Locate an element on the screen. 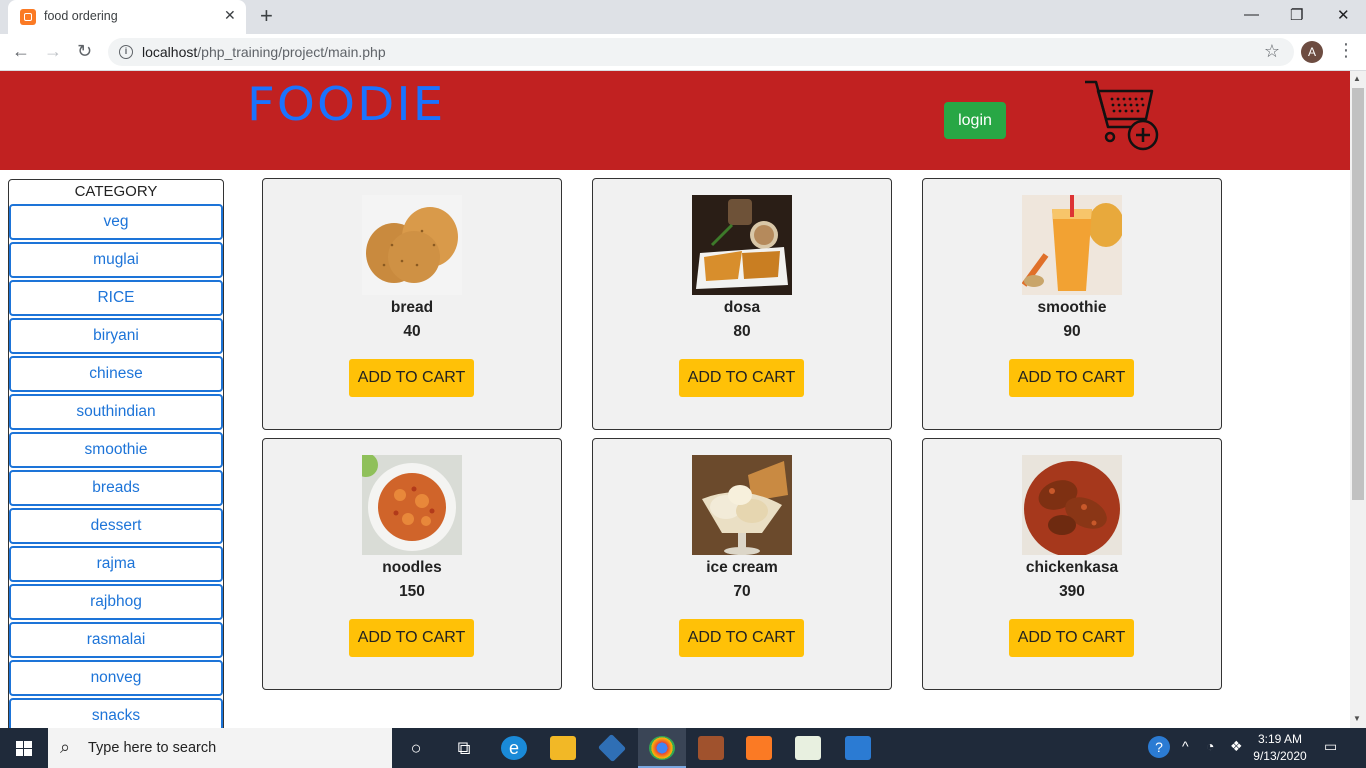 The height and width of the screenshot is (768, 1366). shopping-cart-icon is located at coordinates (1122, 115).